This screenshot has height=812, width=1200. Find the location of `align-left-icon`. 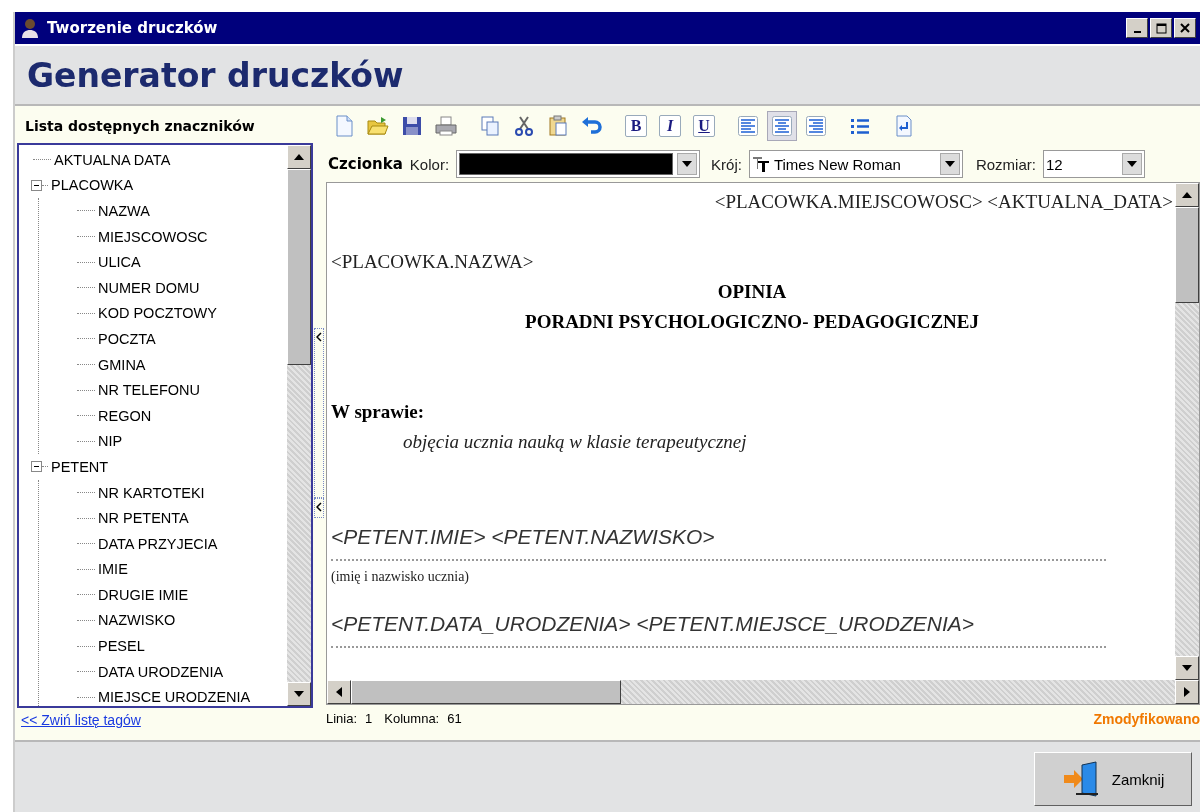

align-left-icon is located at coordinates (748, 126).